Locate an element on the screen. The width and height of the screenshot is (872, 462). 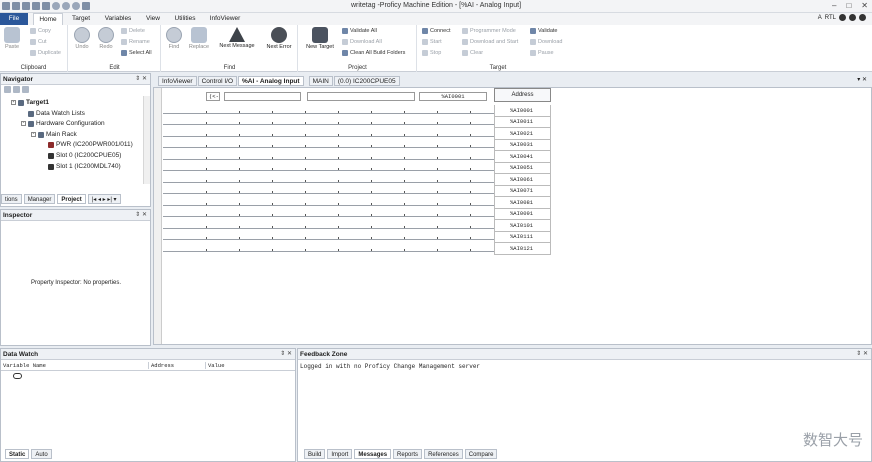
minimize-button: – is located at coordinates (834, 5).